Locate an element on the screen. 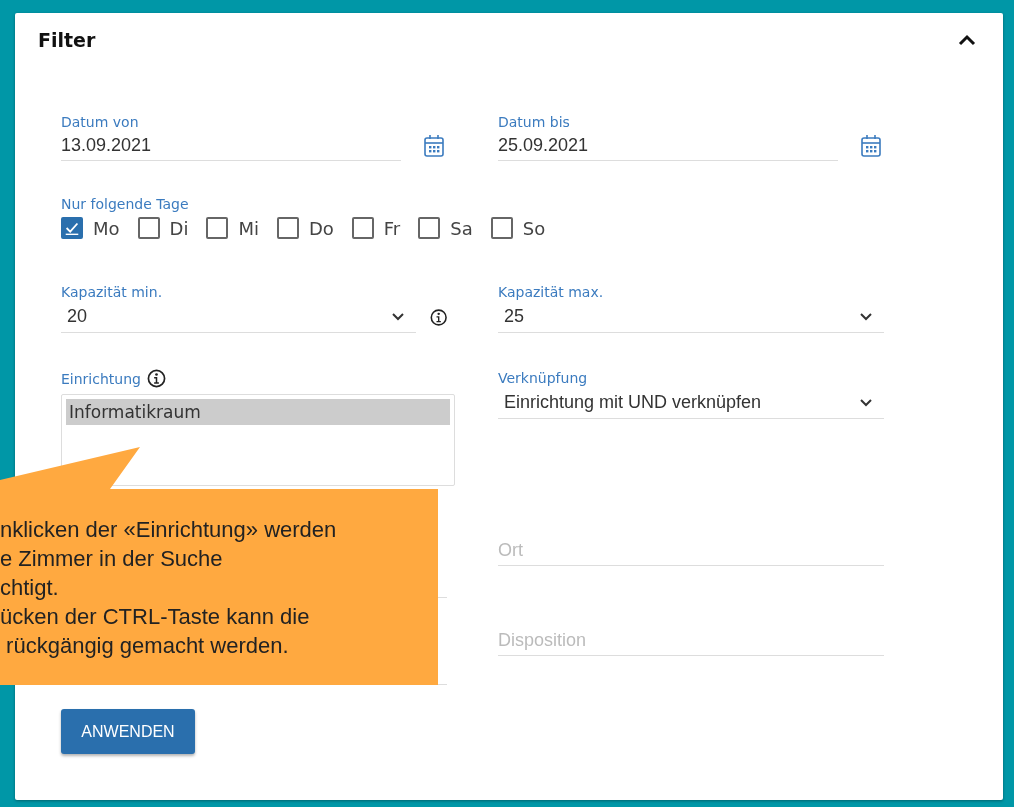 This screenshot has height=807, width=1014. list-option: Informatikraum is located at coordinates (258, 412).